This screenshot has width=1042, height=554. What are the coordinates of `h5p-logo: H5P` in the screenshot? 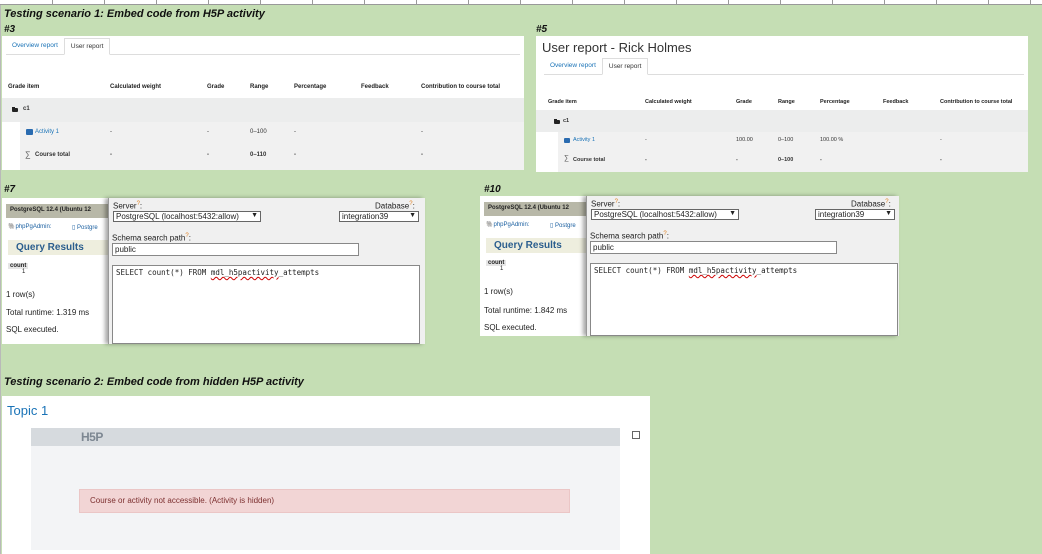 It's located at (92, 437).